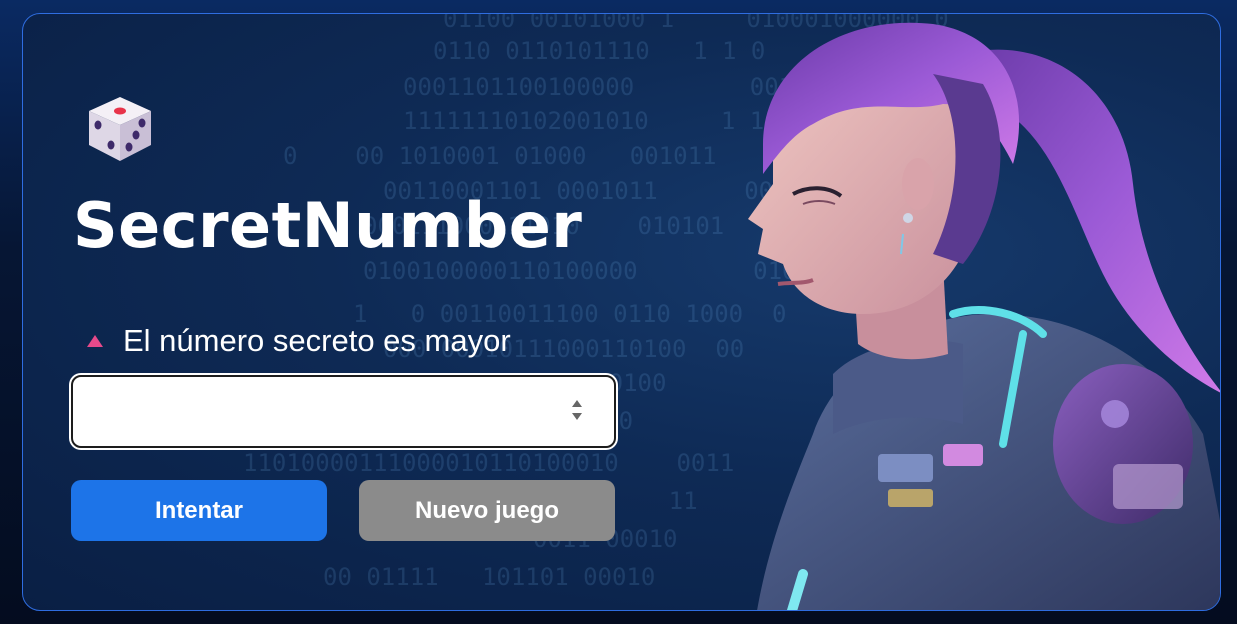 Image resolution: width=1237 pixels, height=624 pixels. I want to click on stepper-up-icon, so click(577, 403).